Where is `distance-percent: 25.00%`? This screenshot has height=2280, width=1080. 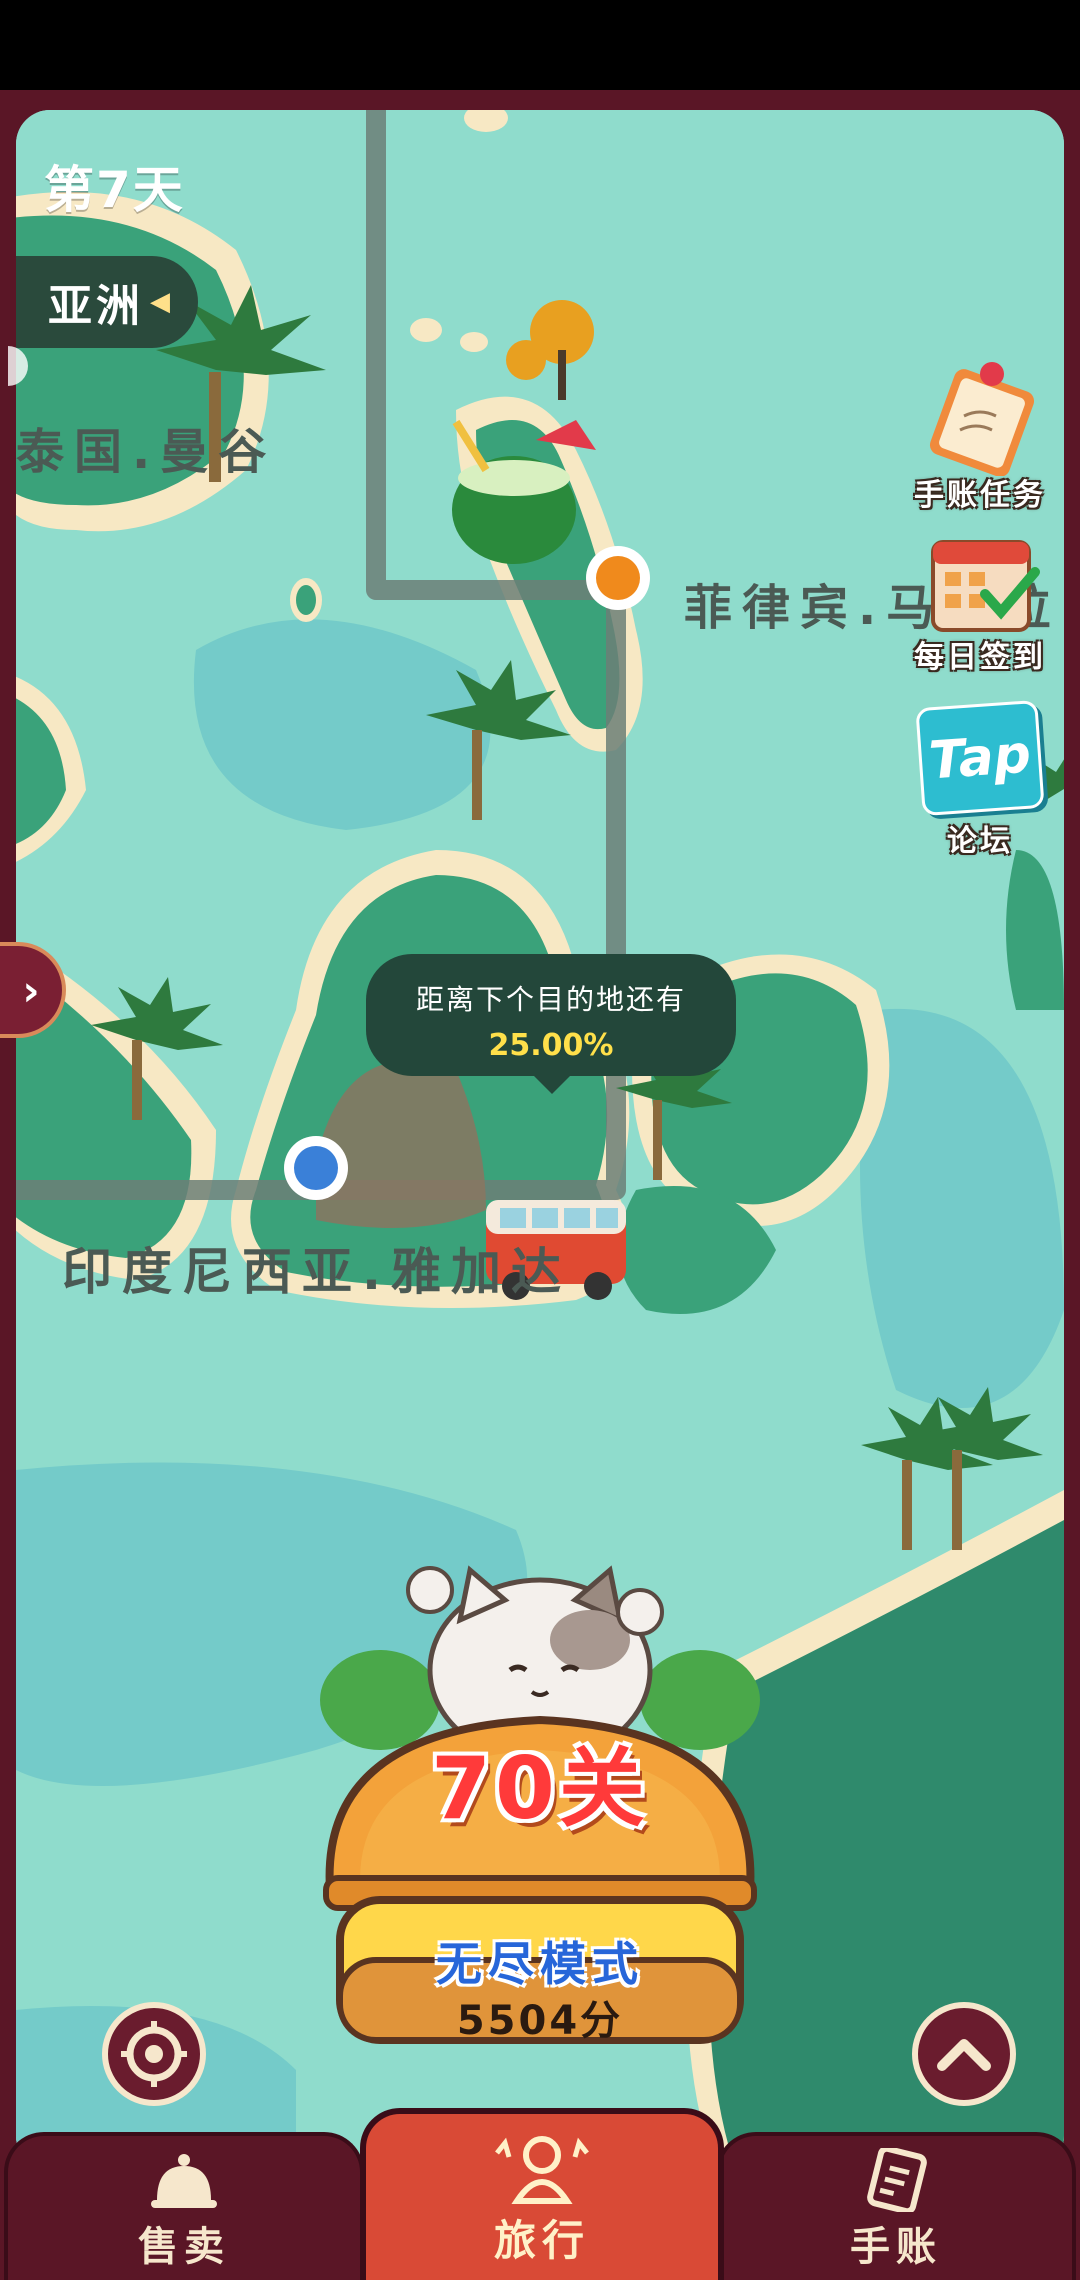
distance-percent: 25.00% is located at coordinates (551, 1045).